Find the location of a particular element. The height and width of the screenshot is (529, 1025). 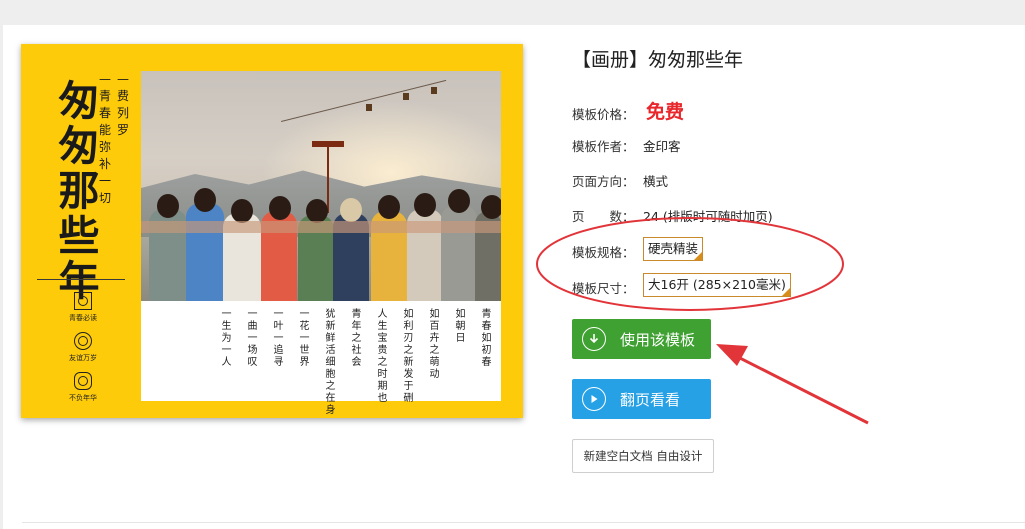

badge-label: 不负年华 is located at coordinates (83, 398).